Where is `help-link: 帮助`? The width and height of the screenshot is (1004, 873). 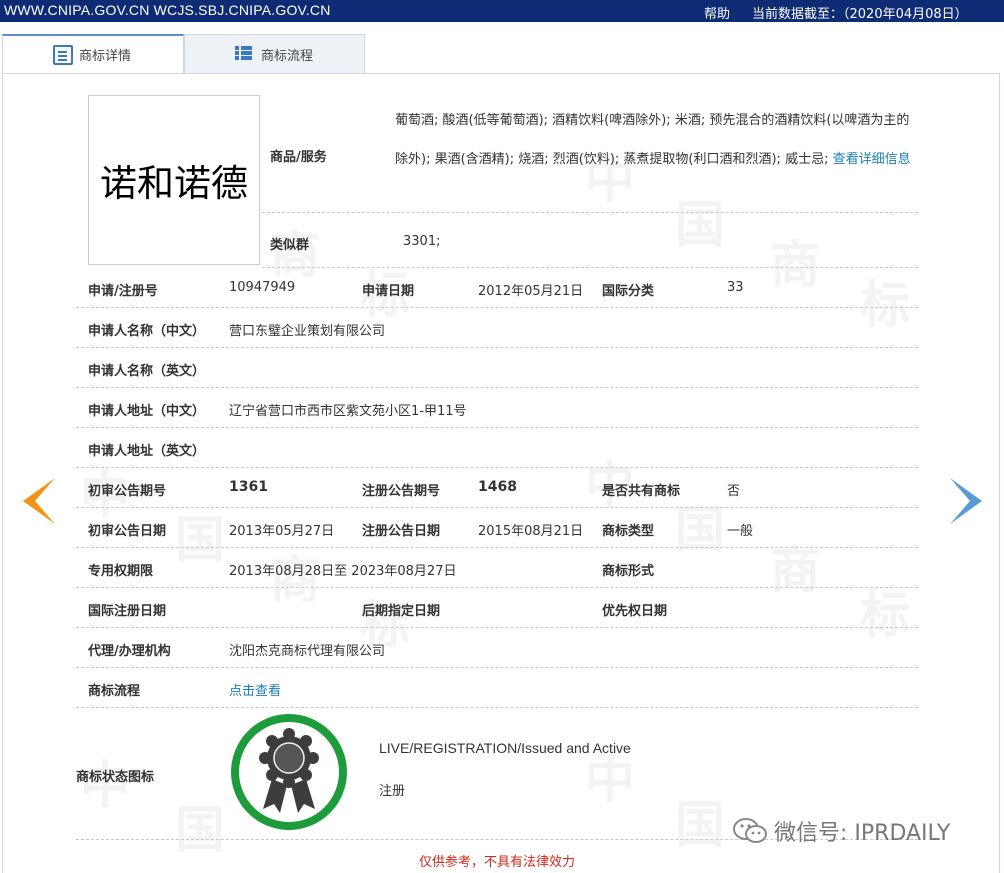 help-link: 帮助 is located at coordinates (717, 12).